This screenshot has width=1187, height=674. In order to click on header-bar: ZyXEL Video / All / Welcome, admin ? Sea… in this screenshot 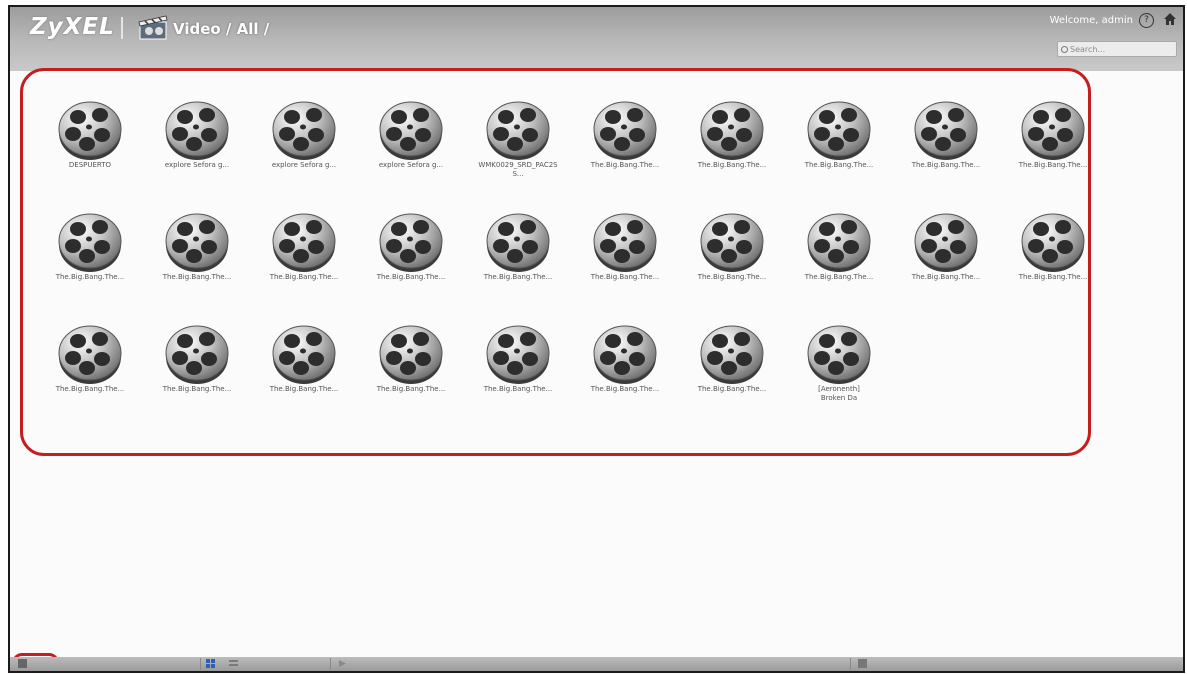, I will do `click(596, 39)`.